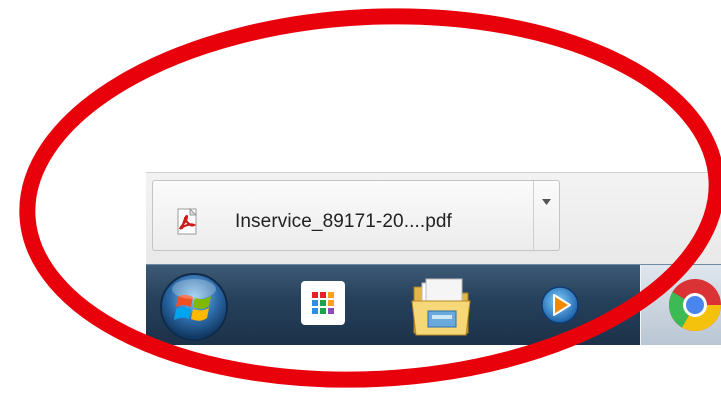  Describe the element at coordinates (546, 202) in the screenshot. I see `chevron-down-icon` at that location.